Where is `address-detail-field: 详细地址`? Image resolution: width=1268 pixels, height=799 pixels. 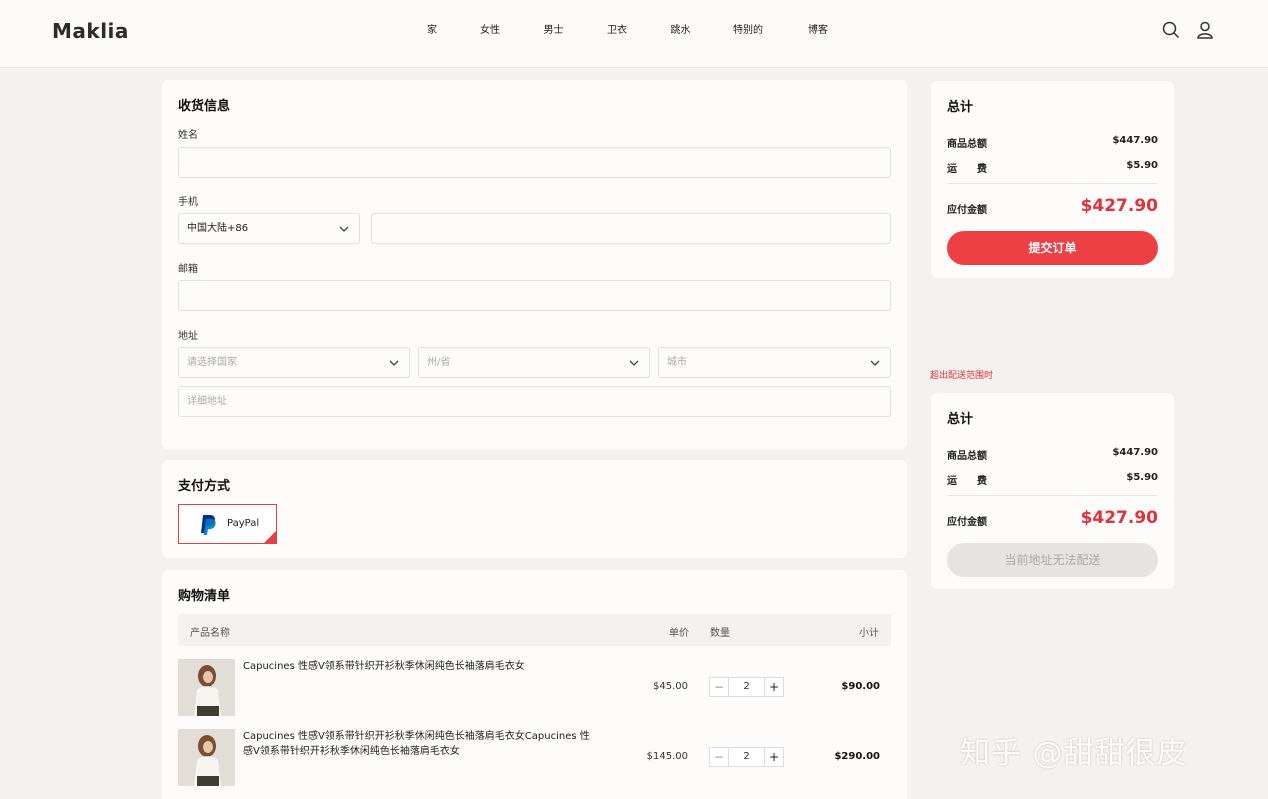
address-detail-field: 详细地址 is located at coordinates (534, 401).